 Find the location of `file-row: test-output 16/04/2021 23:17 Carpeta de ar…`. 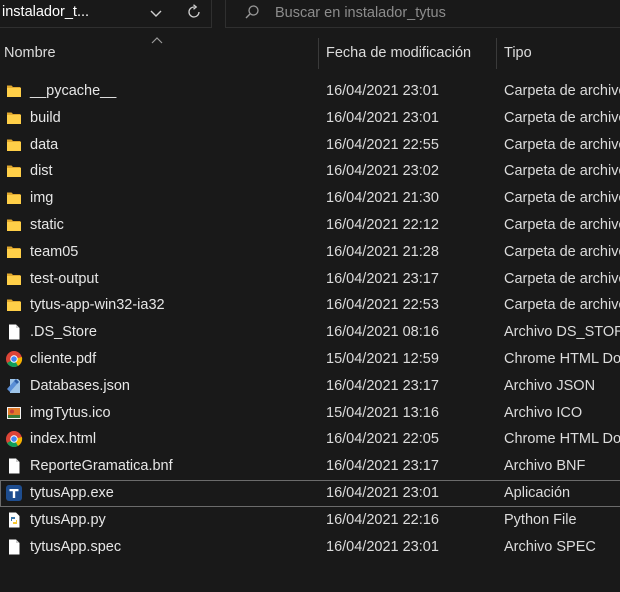

file-row: test-output 16/04/2021 23:17 Carpeta de ar… is located at coordinates (310, 279).